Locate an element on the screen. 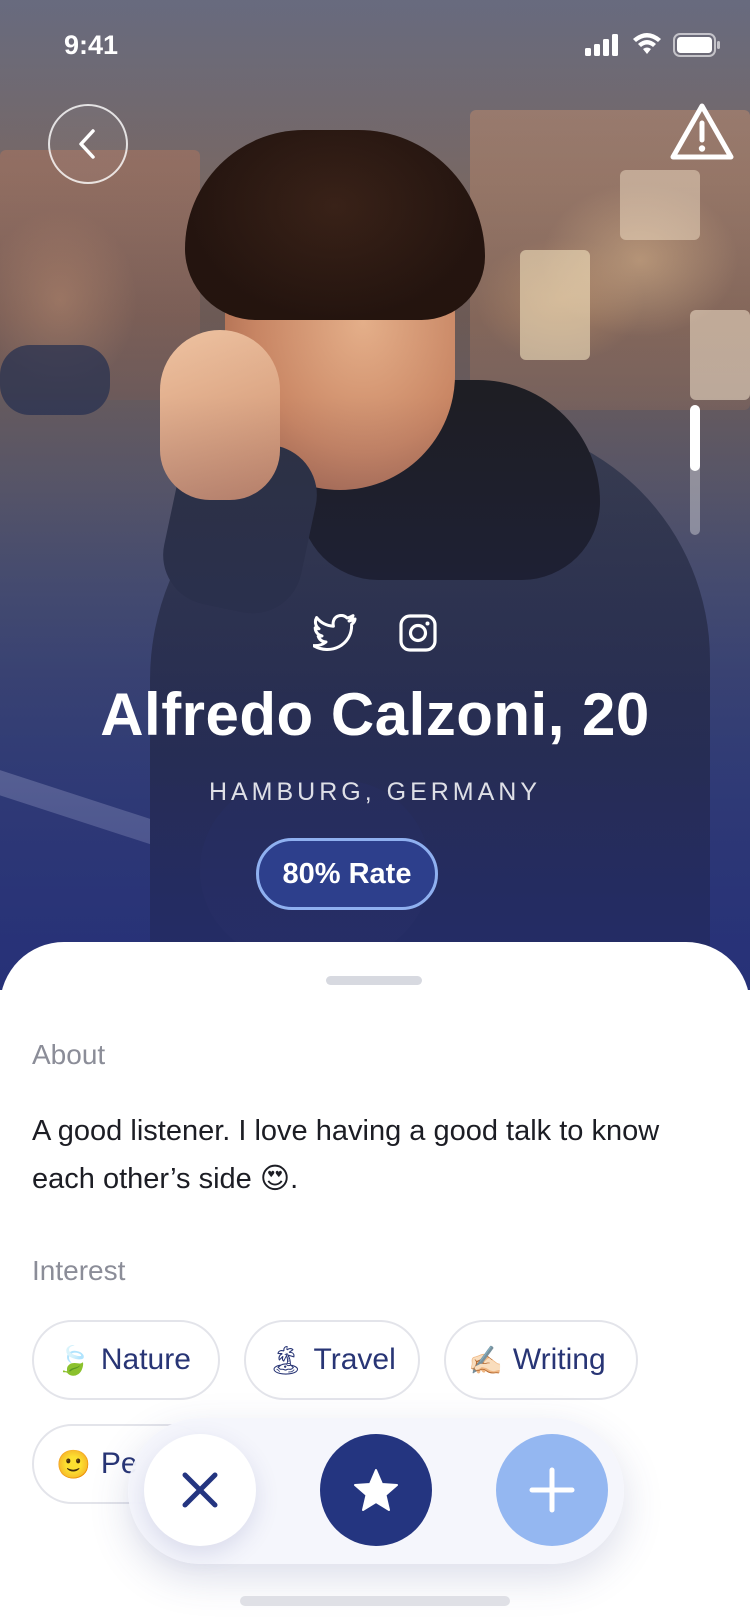 The image size is (750, 1624). chevron-left-icon is located at coordinates (87, 144).